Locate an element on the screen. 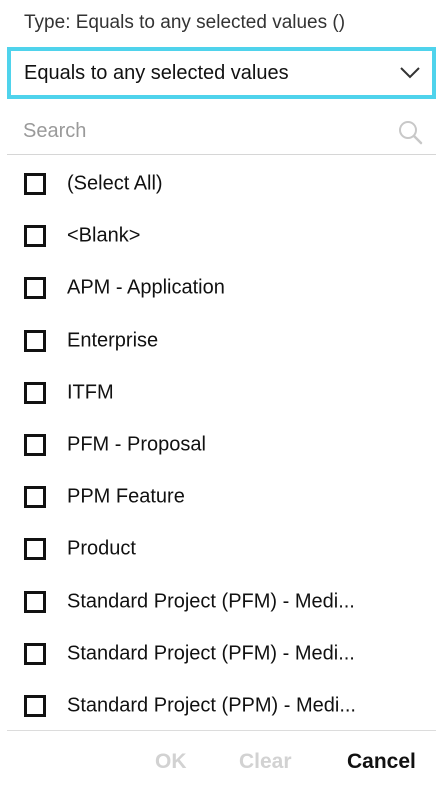 This screenshot has height=795, width=443. filter-type-select-value: Equals to any selected values is located at coordinates (156, 72).